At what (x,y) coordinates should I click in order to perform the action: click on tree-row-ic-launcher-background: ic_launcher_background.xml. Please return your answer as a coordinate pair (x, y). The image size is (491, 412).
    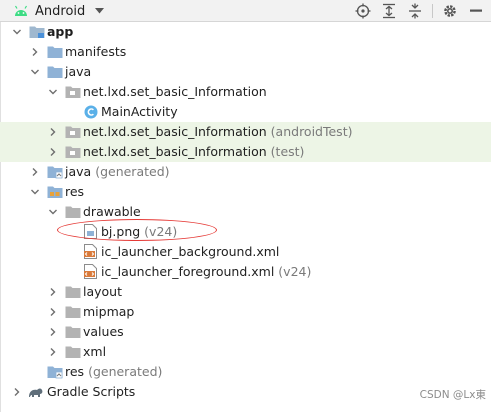
    Looking at the image, I should click on (245, 252).